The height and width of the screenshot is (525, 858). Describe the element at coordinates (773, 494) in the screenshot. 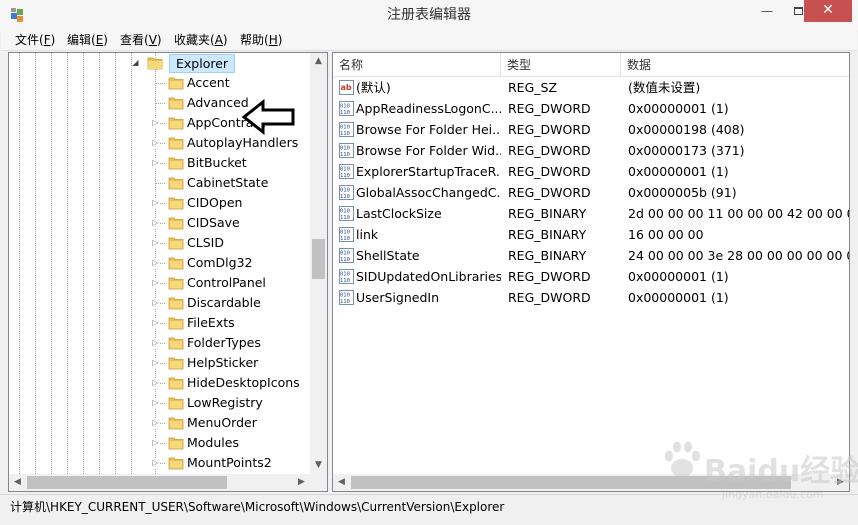

I see `watermark-url: jingyan.baidu.com` at that location.